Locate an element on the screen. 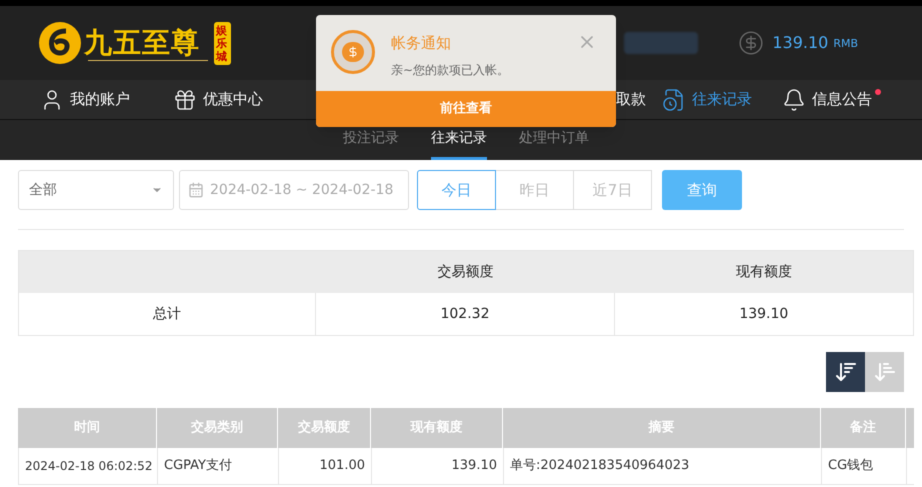 Image resolution: width=922 pixels, height=487 pixels. query-button: 查询 is located at coordinates (702, 190).